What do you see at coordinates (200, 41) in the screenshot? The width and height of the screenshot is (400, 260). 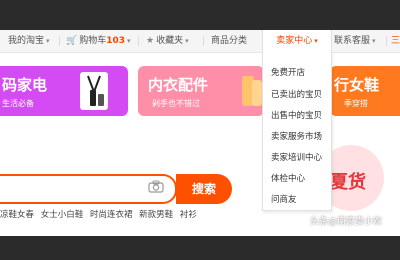 I see `top-nav: 我的淘宝 ▾ 🛒 购物车103 ▾ ★ 收藏夹 ▾ 商品分类 联系客服 ▾ 三` at bounding box center [200, 41].